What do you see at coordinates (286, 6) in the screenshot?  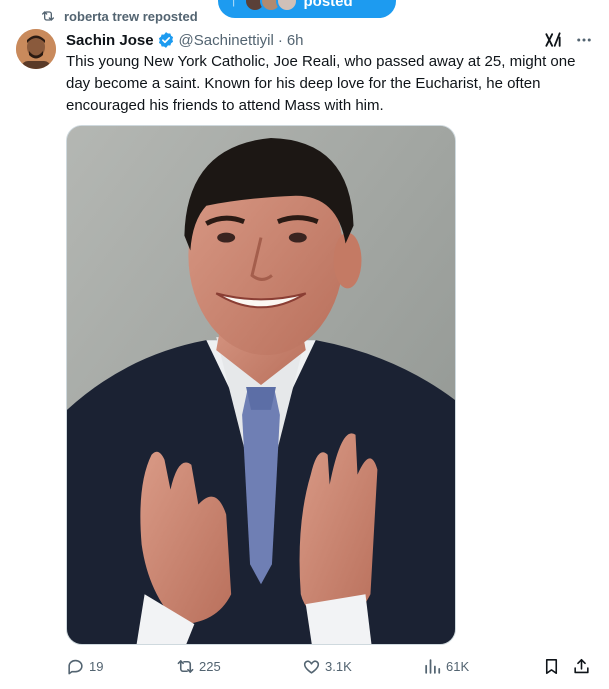 I see `avatar` at bounding box center [286, 6].